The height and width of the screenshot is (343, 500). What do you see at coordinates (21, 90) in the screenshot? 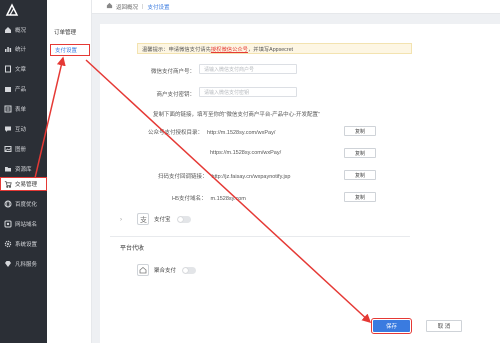
I see `nav-label: 产品` at bounding box center [21, 90].